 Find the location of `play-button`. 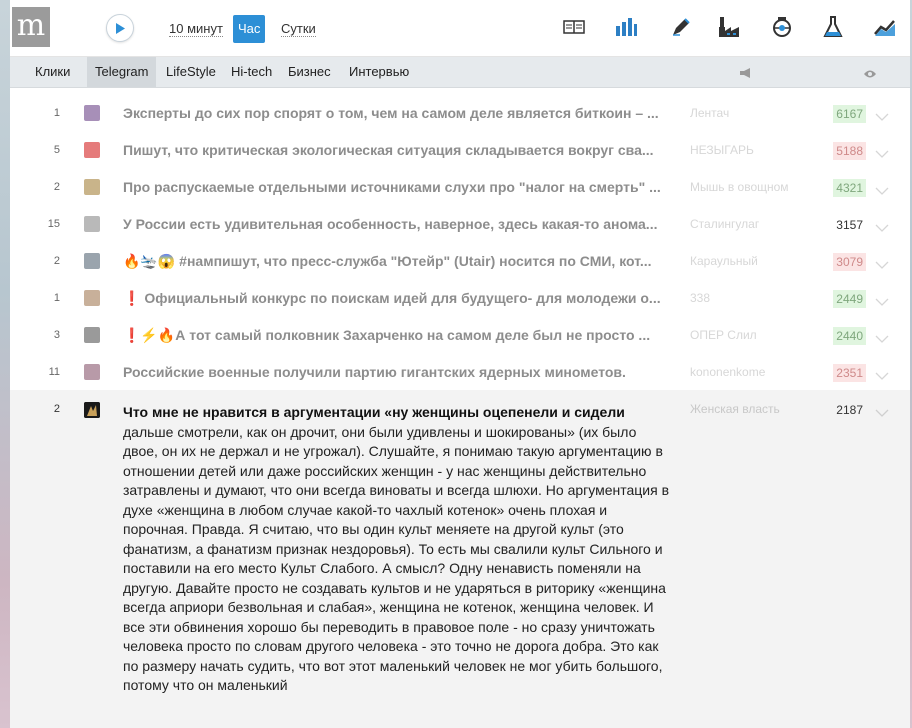

play-button is located at coordinates (120, 28).